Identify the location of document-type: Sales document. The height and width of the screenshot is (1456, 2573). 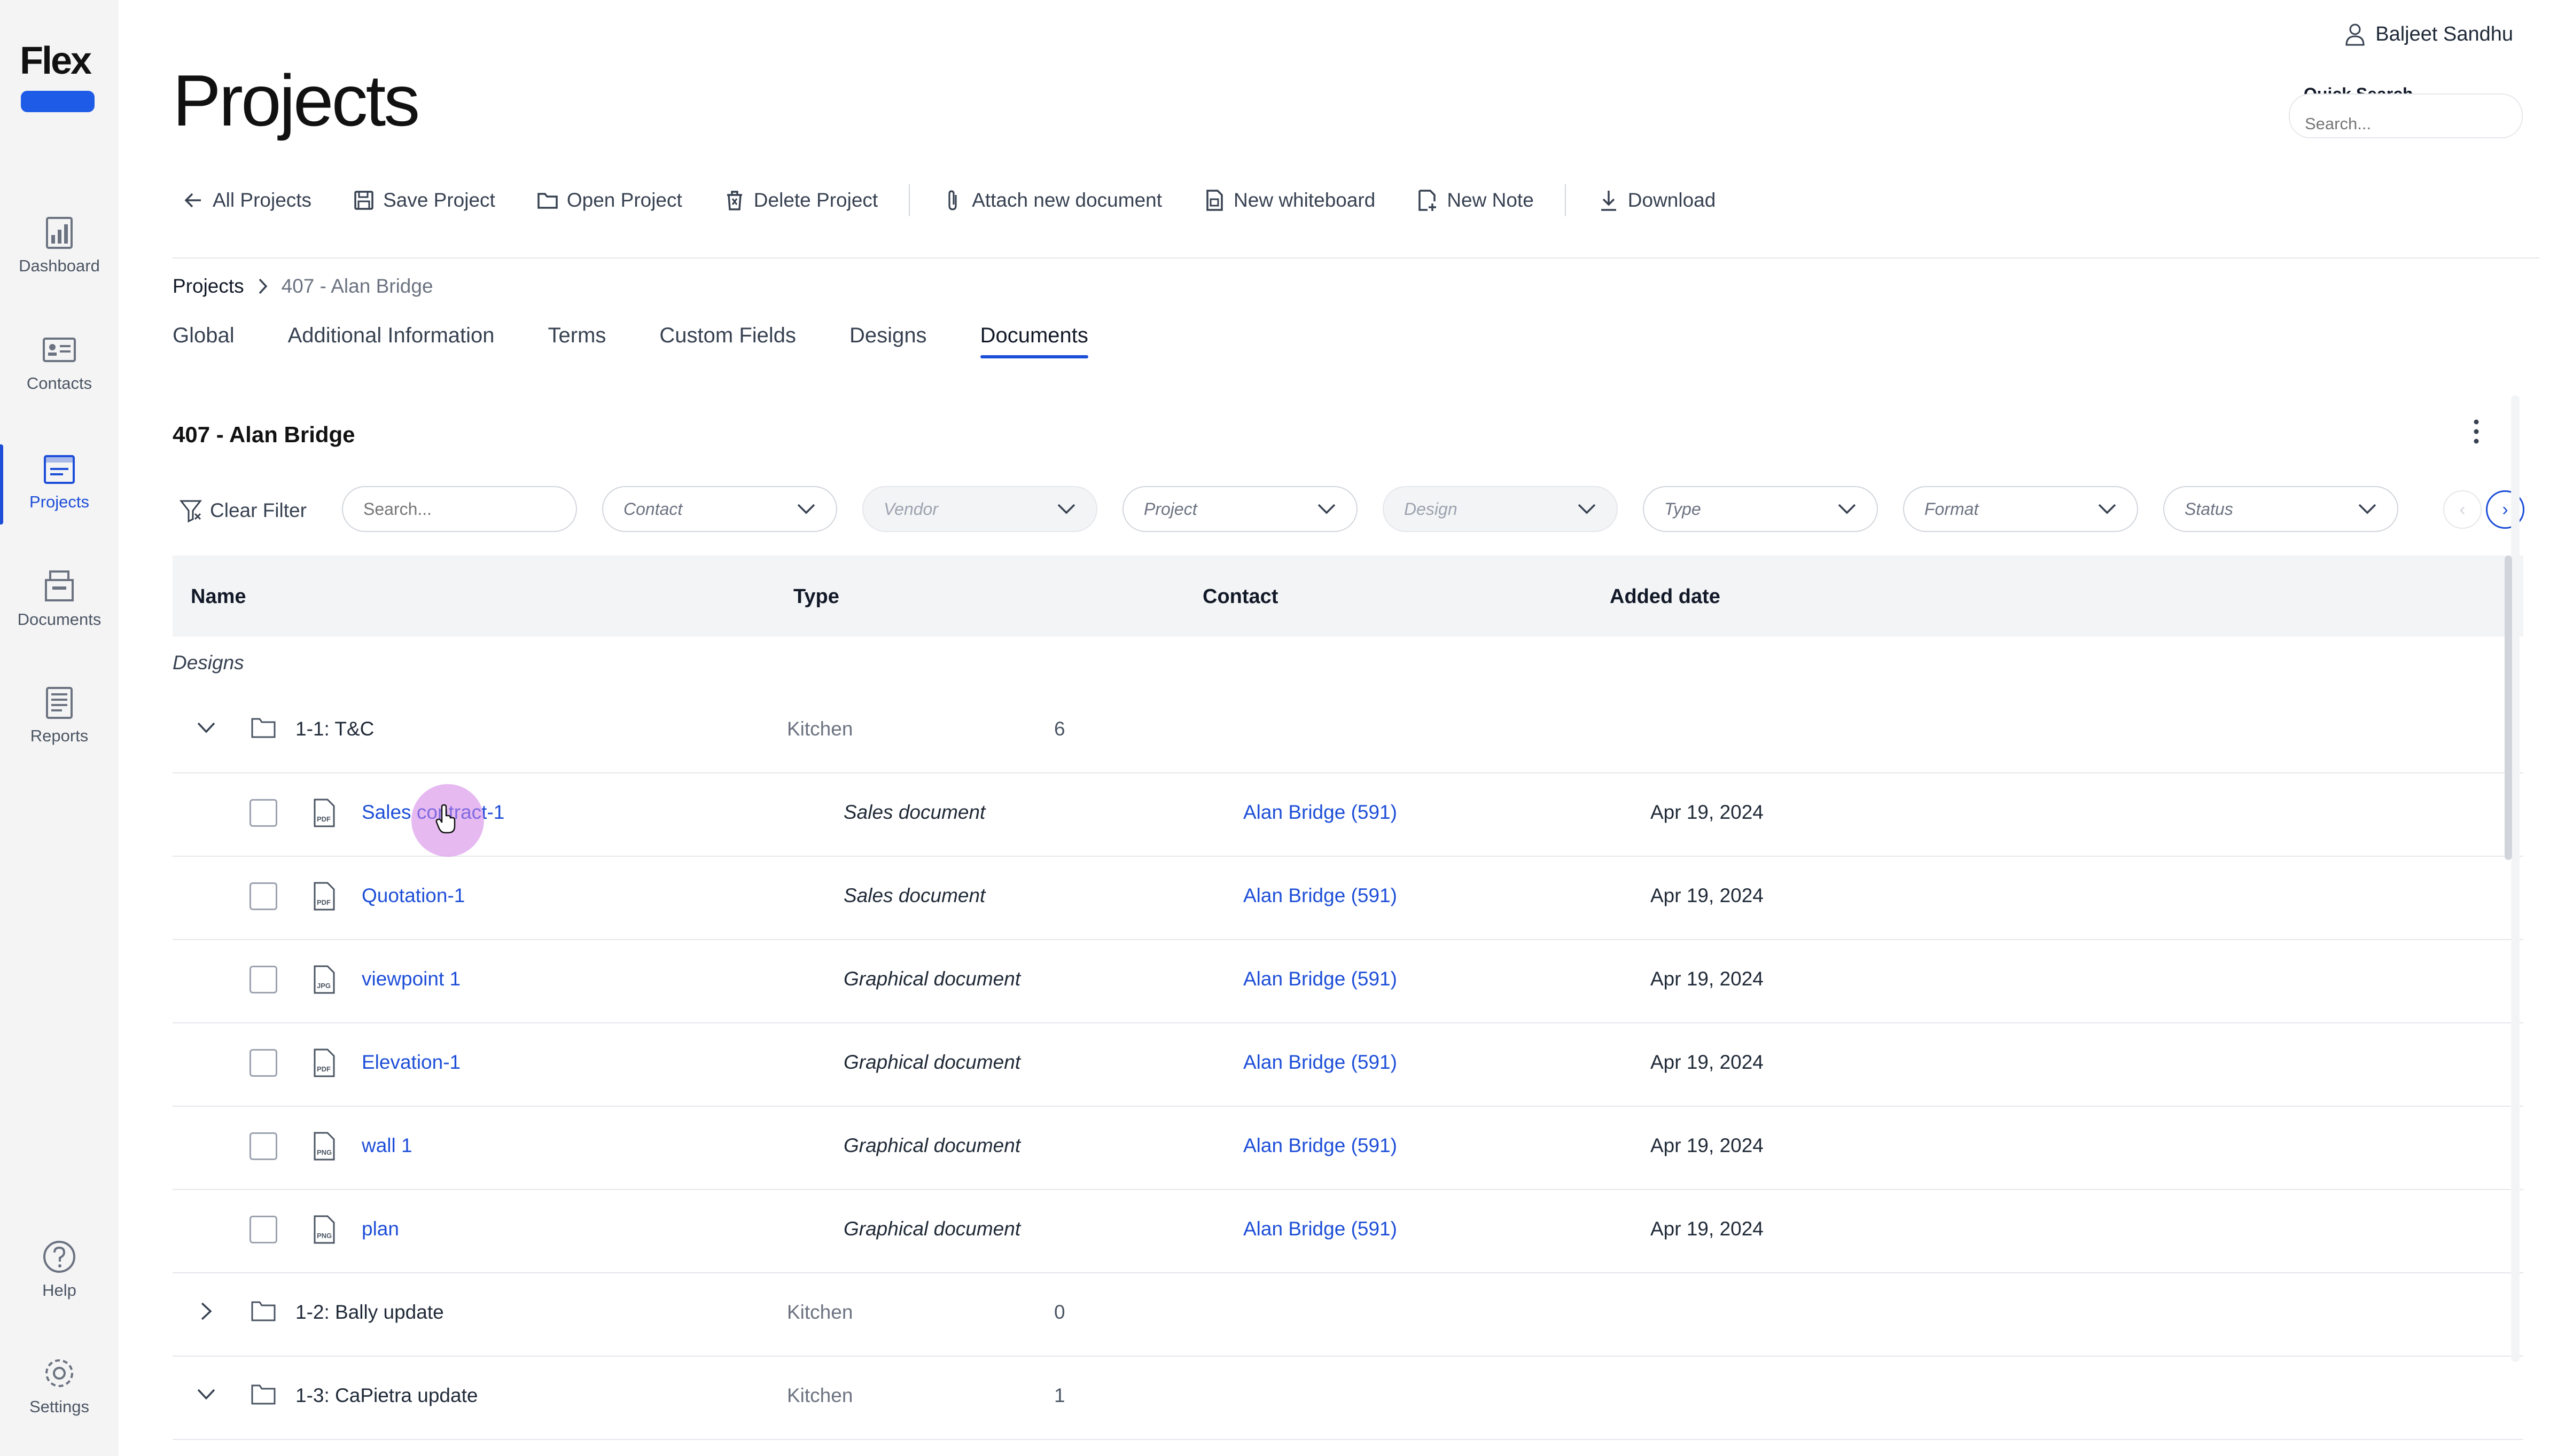
(915, 895).